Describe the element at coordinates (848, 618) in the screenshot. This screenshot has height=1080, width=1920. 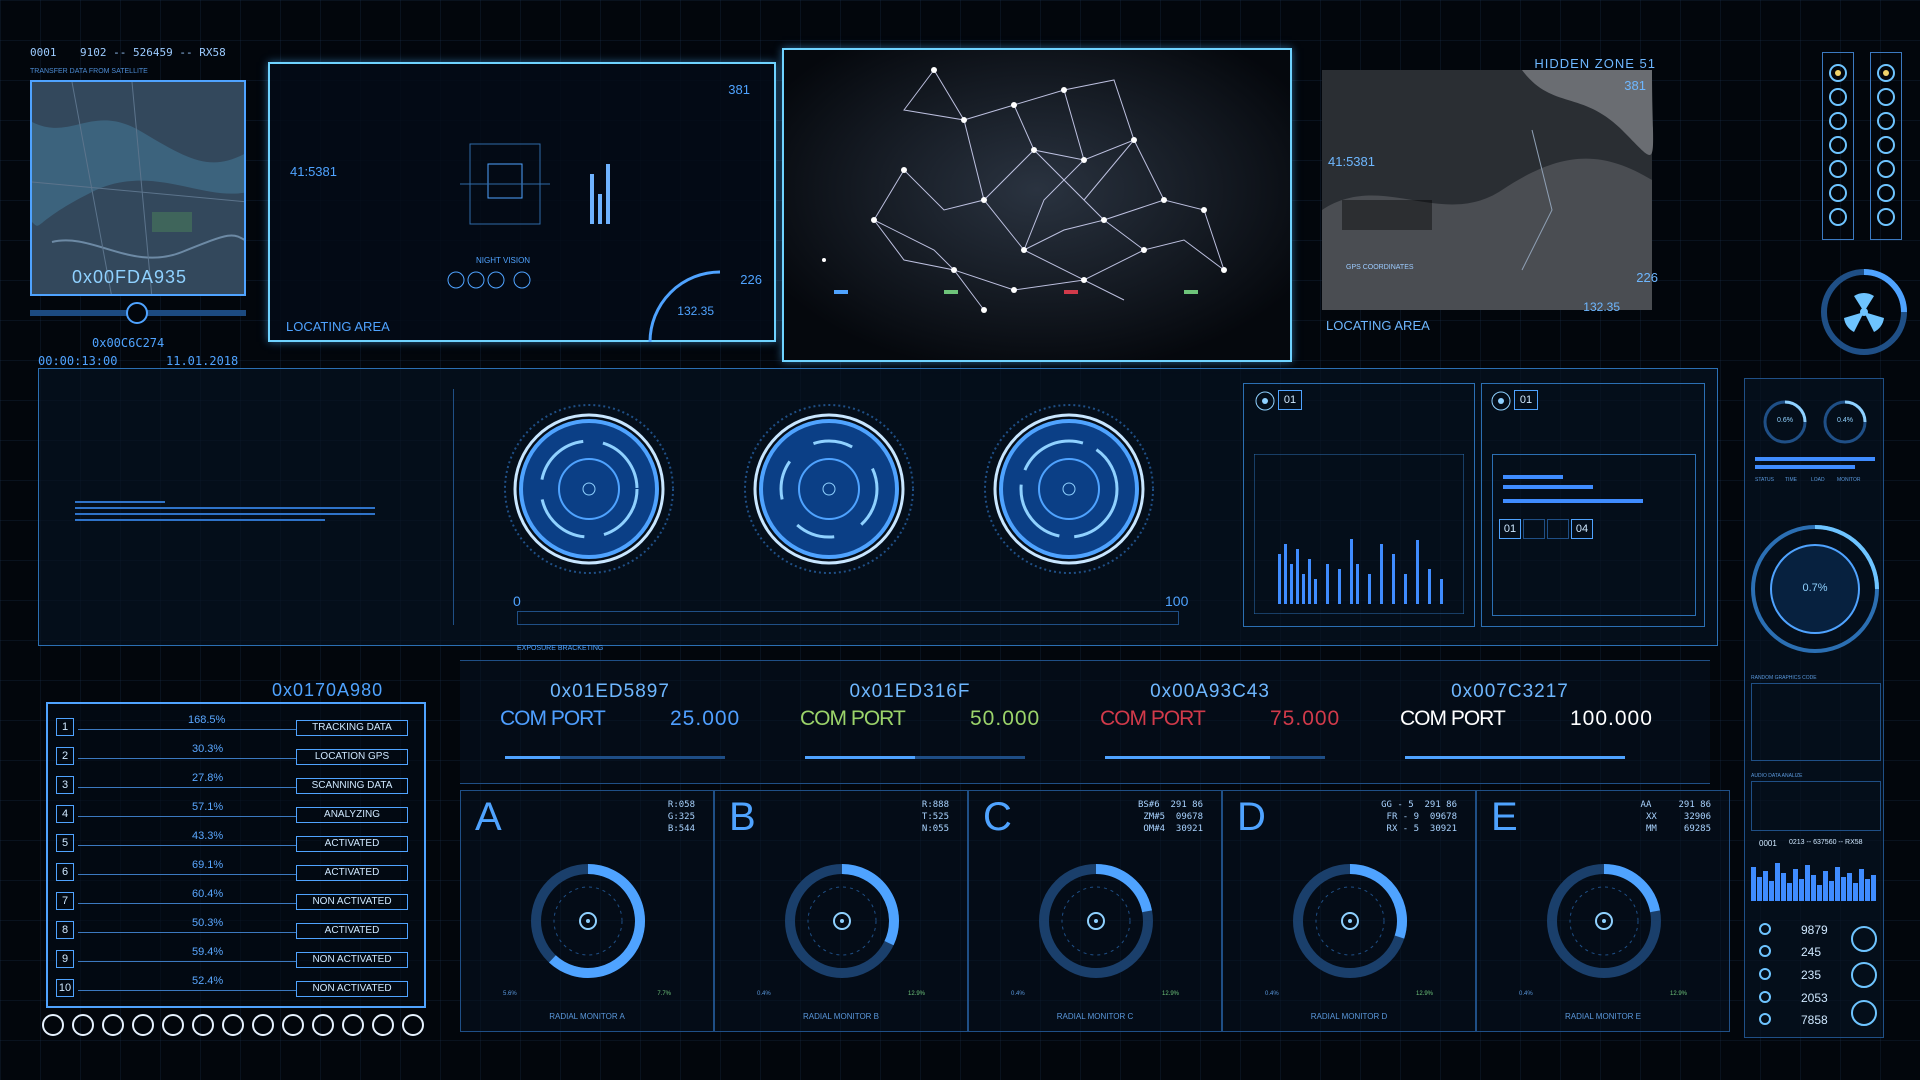
I see `scale-slider` at that location.